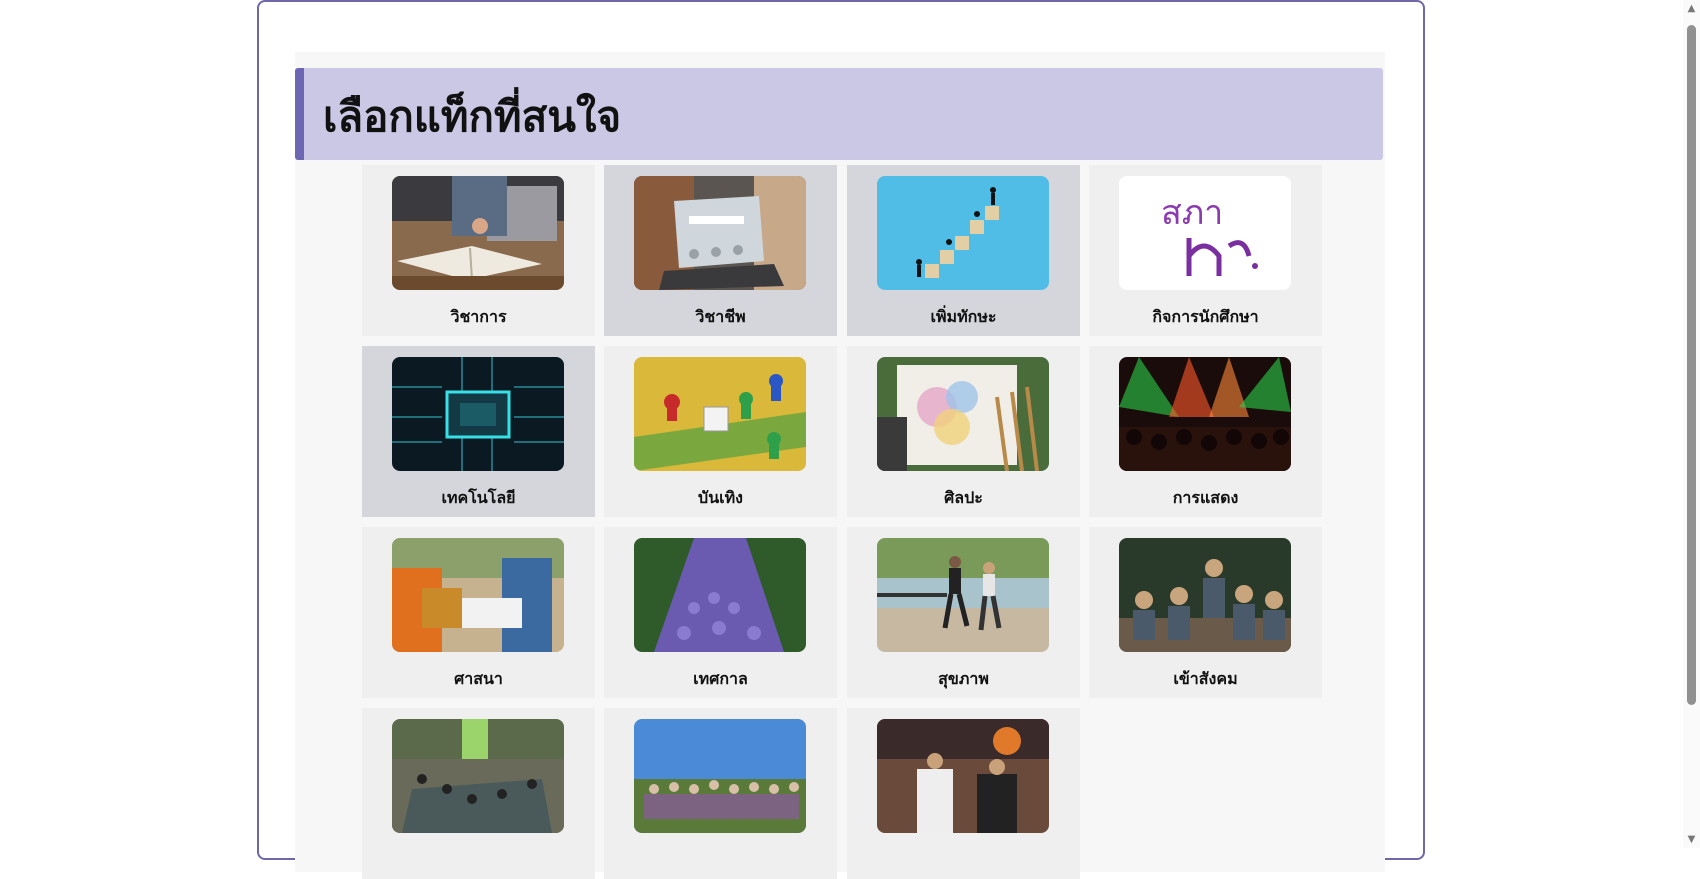  Describe the element at coordinates (720, 678) in the screenshot. I see `tag-label: เทศกาล` at that location.